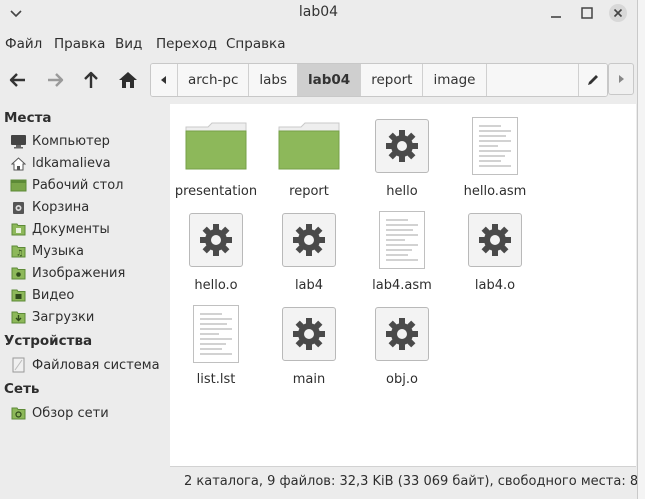 The width and height of the screenshot is (645, 499). I want to click on file-name: hello.asm, so click(495, 191).